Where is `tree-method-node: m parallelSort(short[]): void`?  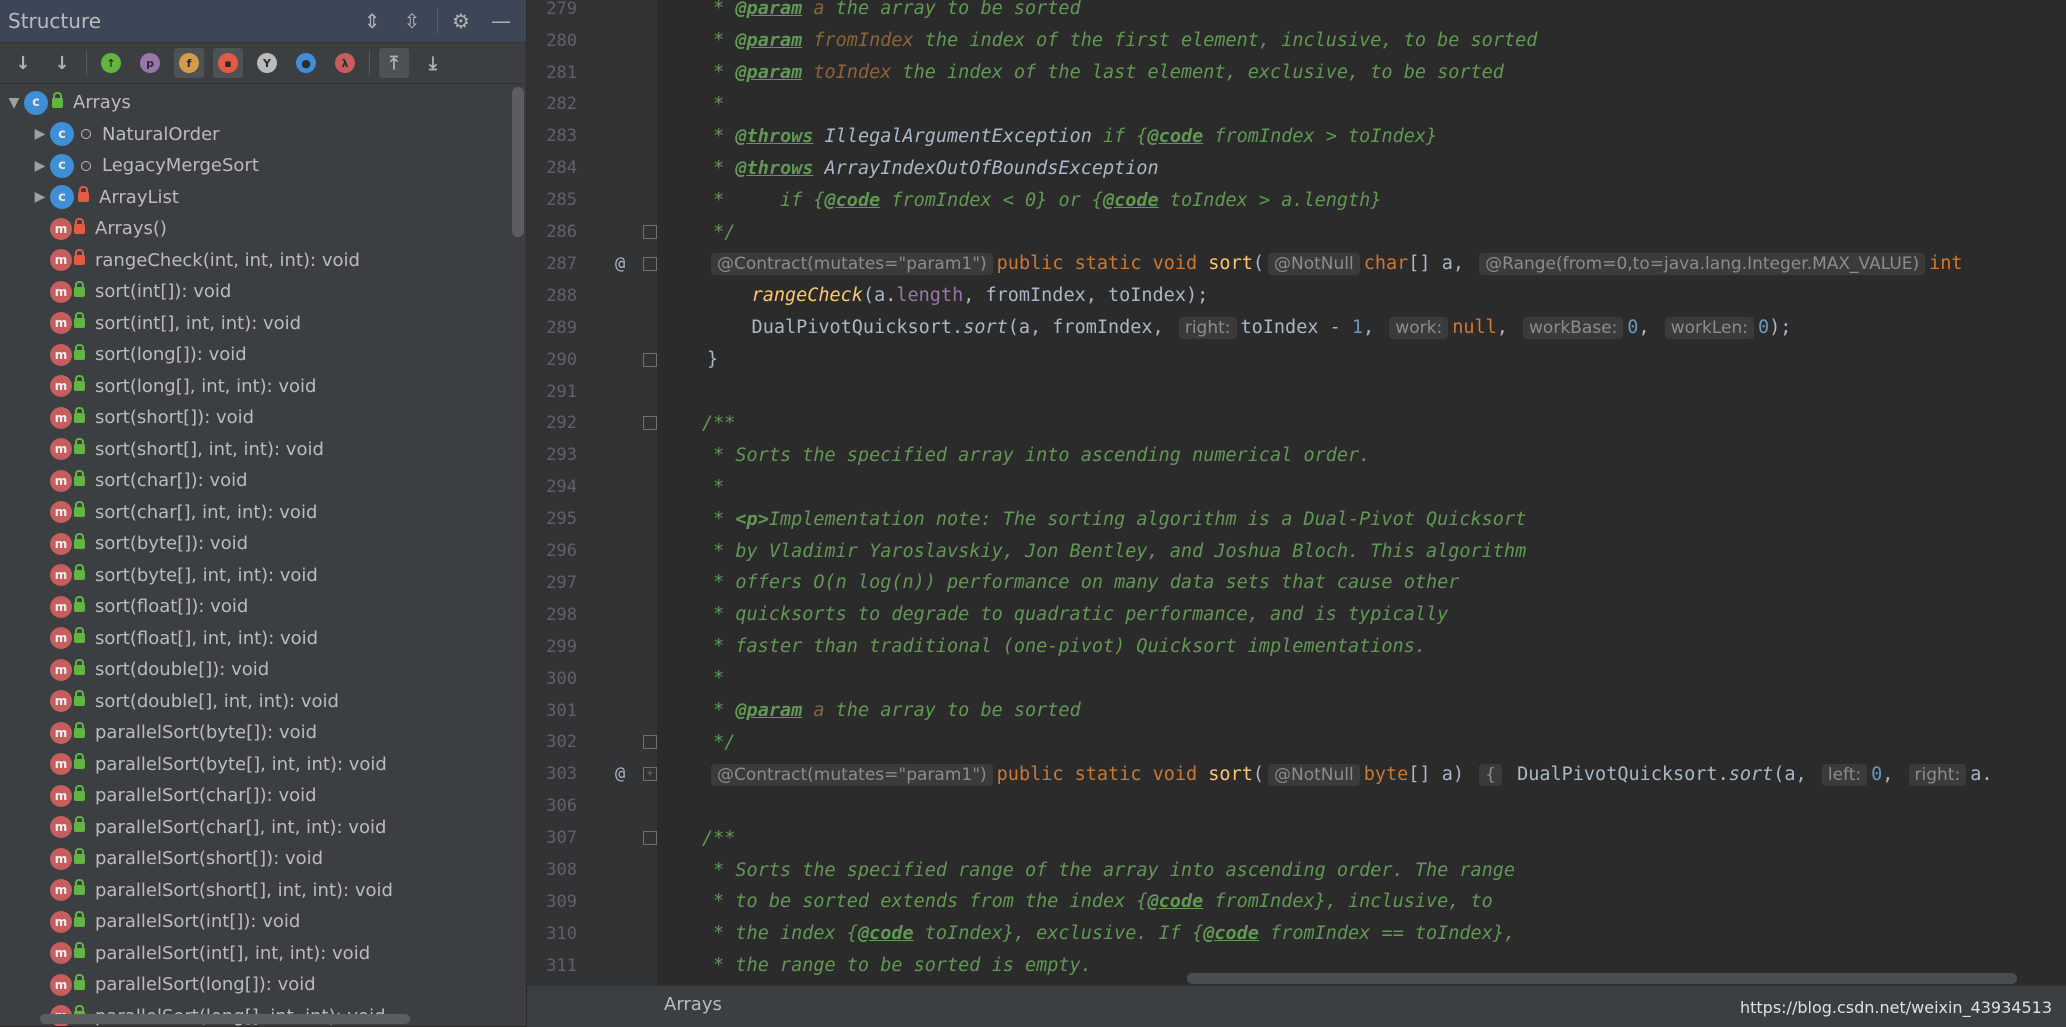
tree-method-node: m parallelSort(short[]): void is located at coordinates (254, 859).